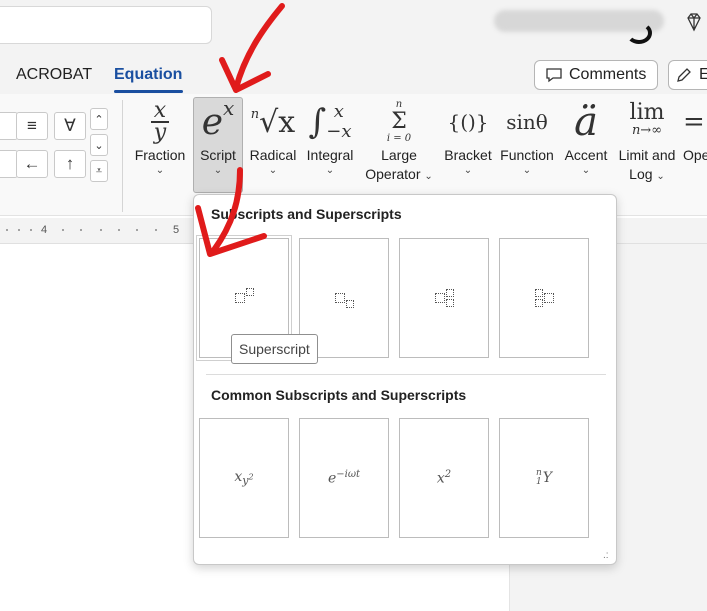  What do you see at coordinates (218, 119) in the screenshot?
I see `script-icon: ex` at bounding box center [218, 119].